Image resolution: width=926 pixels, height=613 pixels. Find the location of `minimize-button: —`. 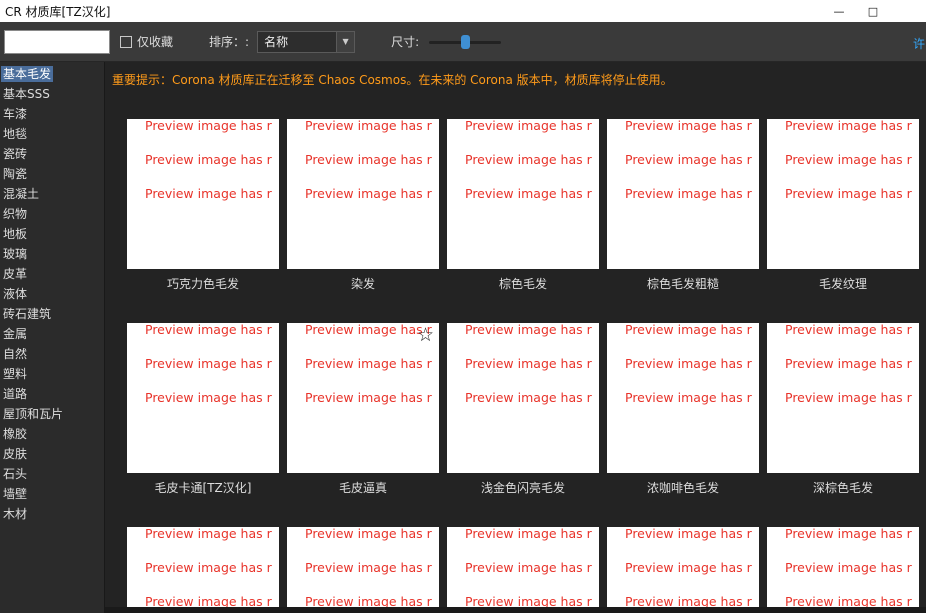

minimize-button: — is located at coordinates (839, 11).